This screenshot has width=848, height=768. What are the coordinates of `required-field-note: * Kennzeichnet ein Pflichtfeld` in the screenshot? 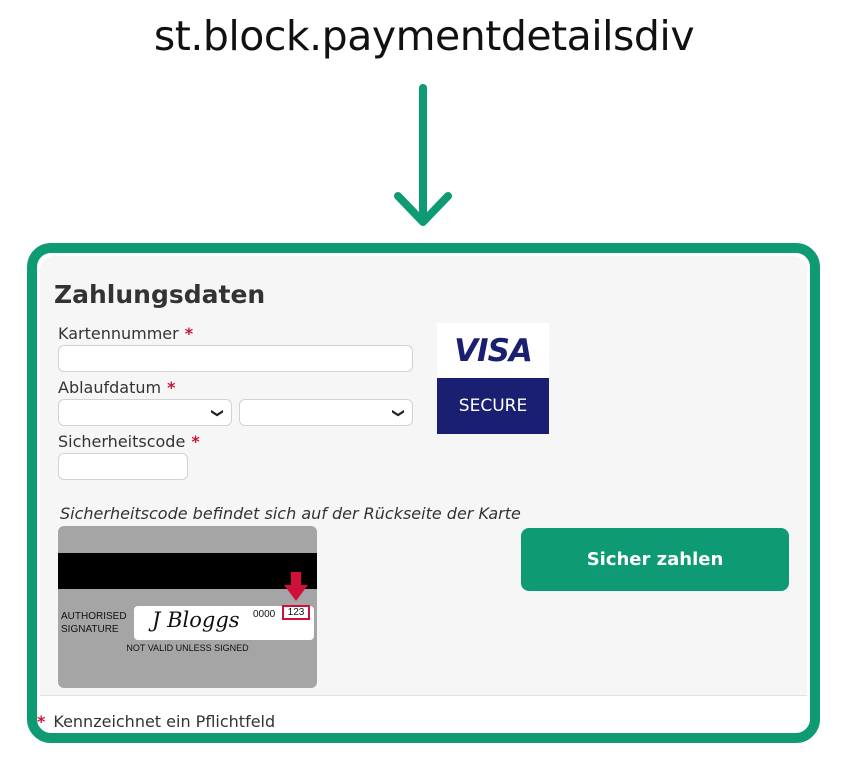 It's located at (156, 721).